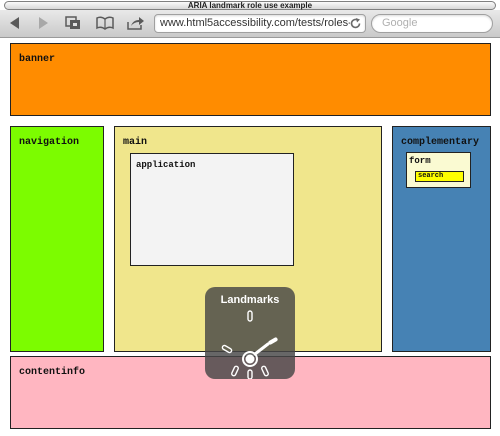 This screenshot has width=500, height=436. Describe the element at coordinates (135, 142) in the screenshot. I see `main-label: main` at that location.